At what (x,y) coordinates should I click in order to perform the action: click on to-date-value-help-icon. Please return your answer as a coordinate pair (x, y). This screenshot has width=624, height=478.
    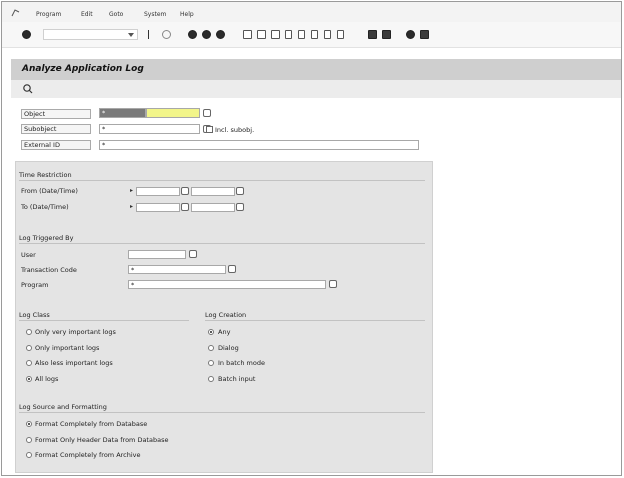
    Looking at the image, I should click on (185, 207).